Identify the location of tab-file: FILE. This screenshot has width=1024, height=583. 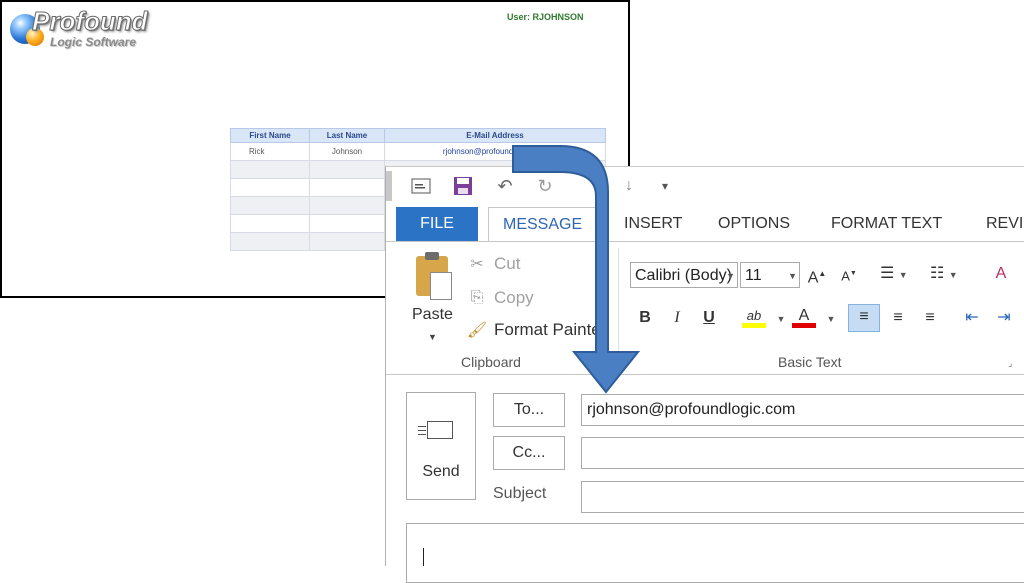
(437, 224).